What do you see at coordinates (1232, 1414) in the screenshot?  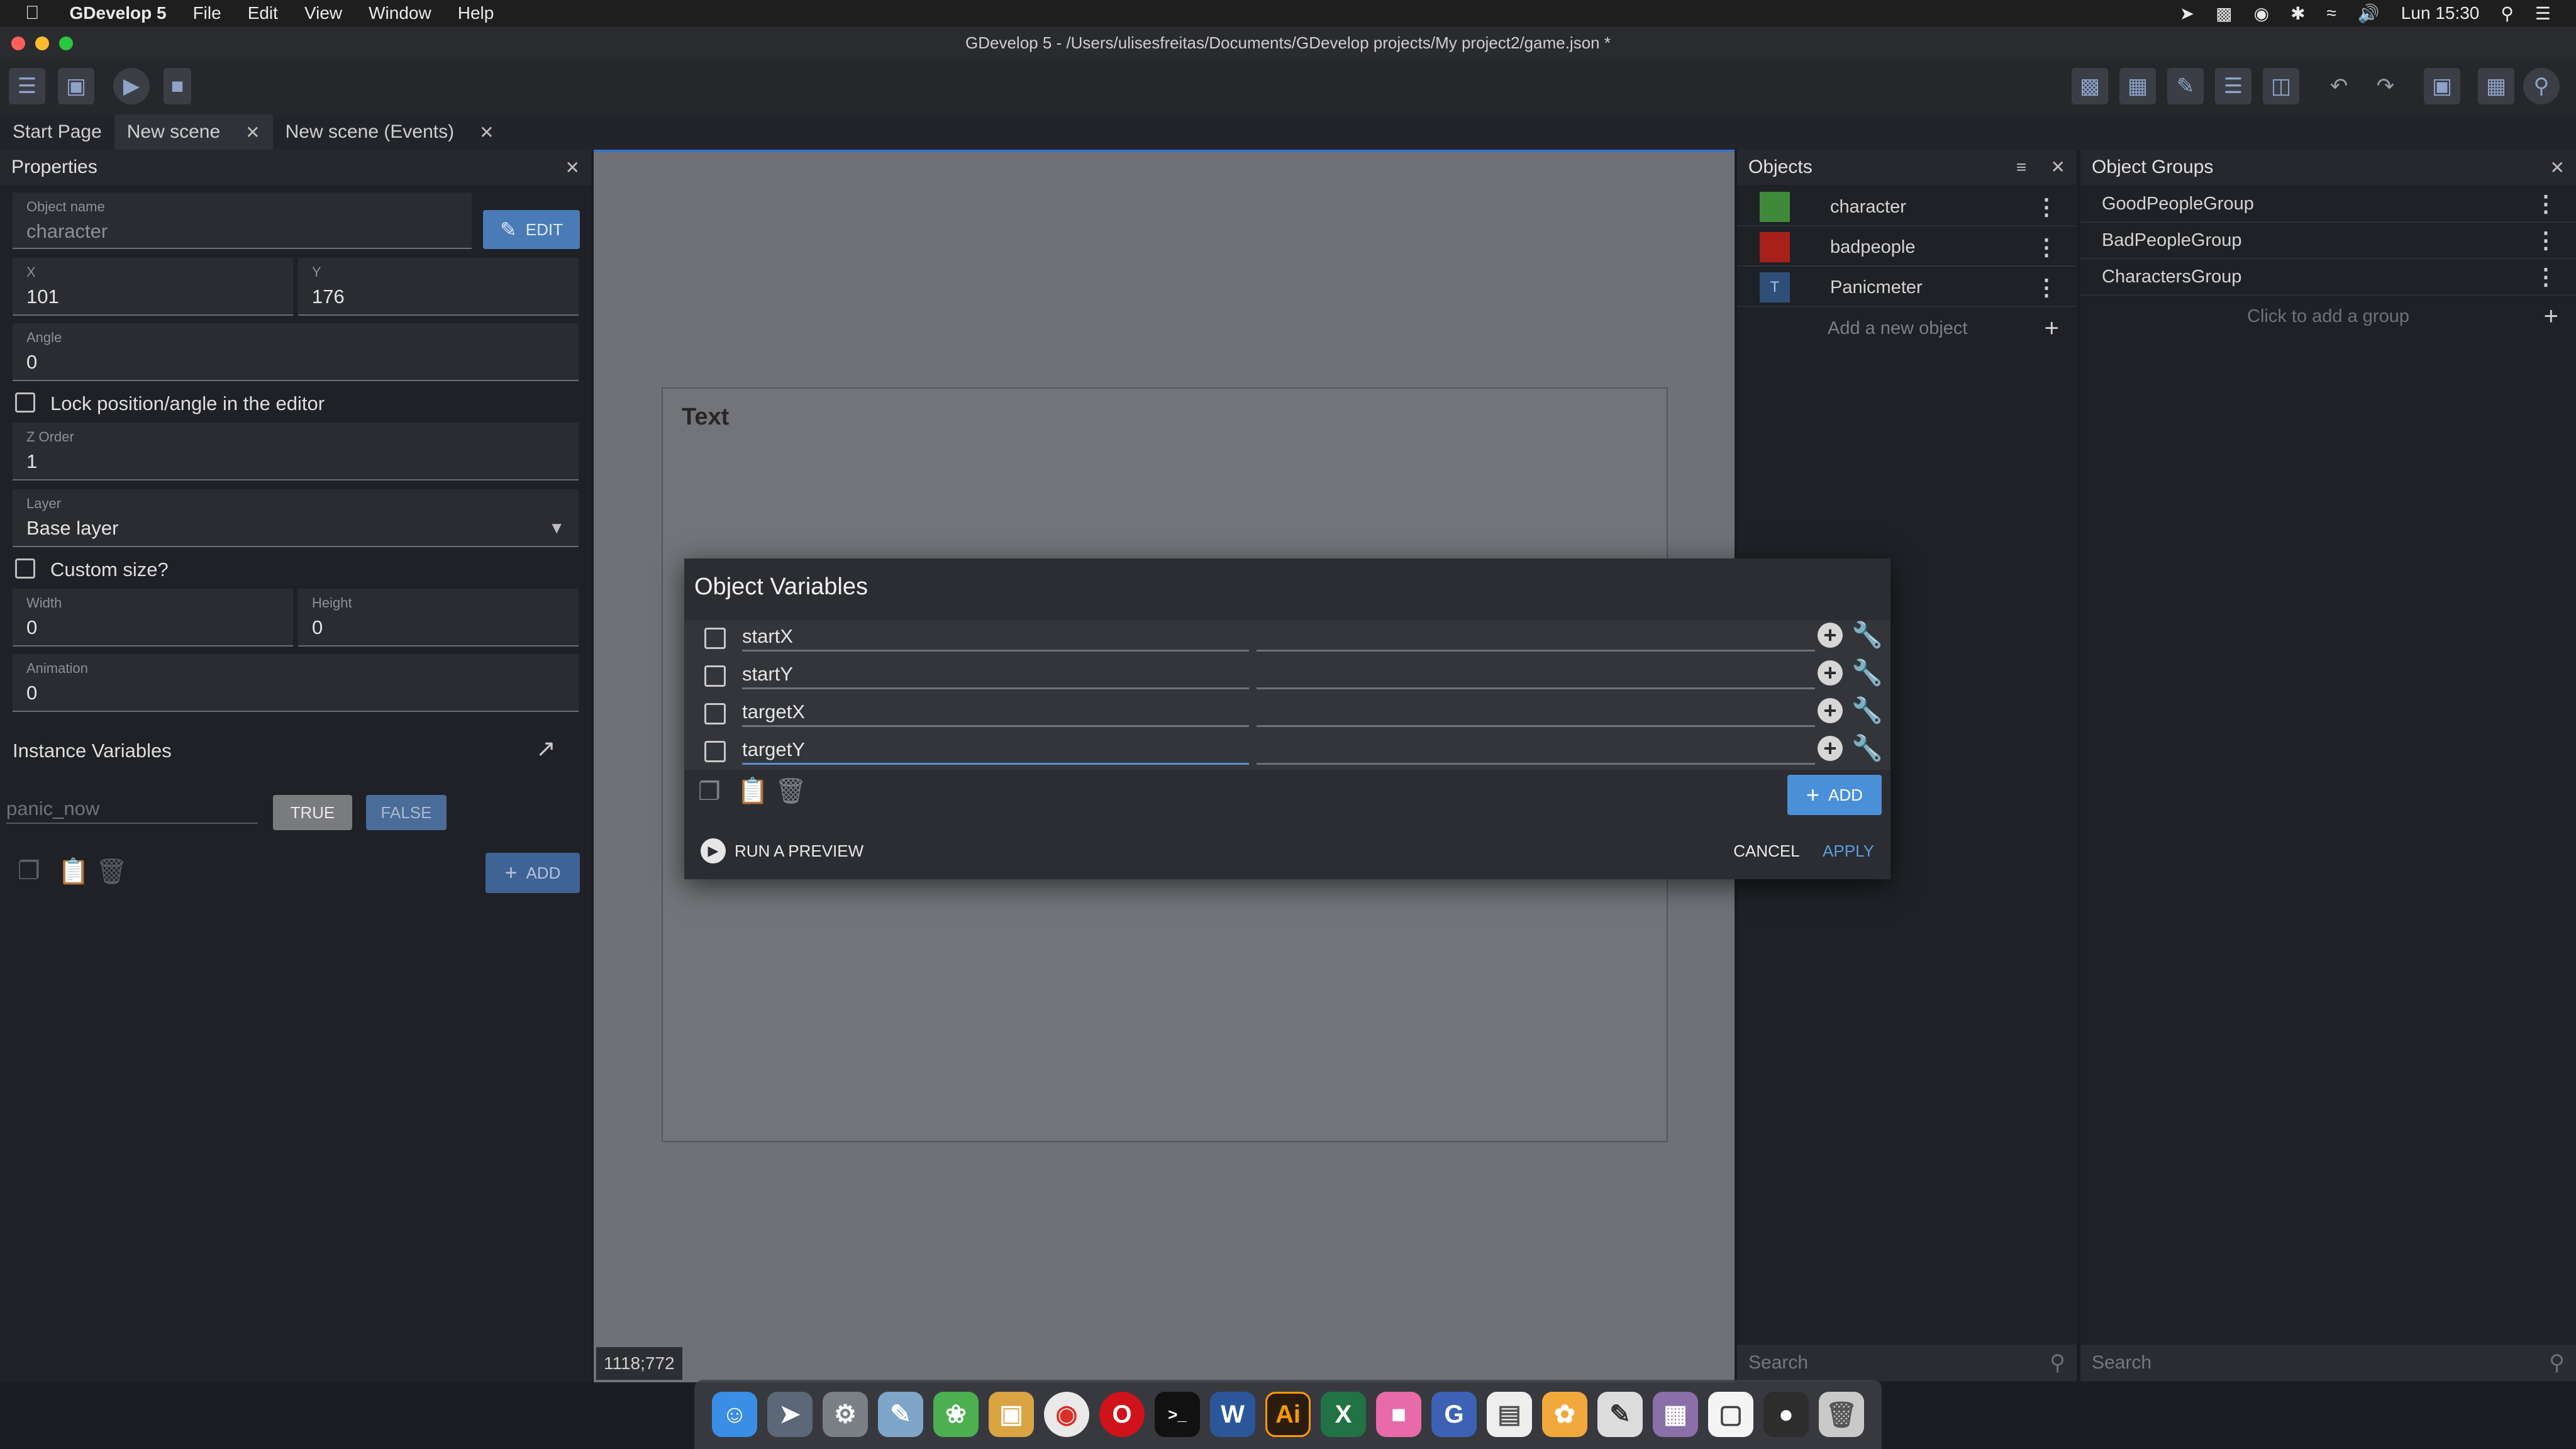 I see `word-icon: W` at bounding box center [1232, 1414].